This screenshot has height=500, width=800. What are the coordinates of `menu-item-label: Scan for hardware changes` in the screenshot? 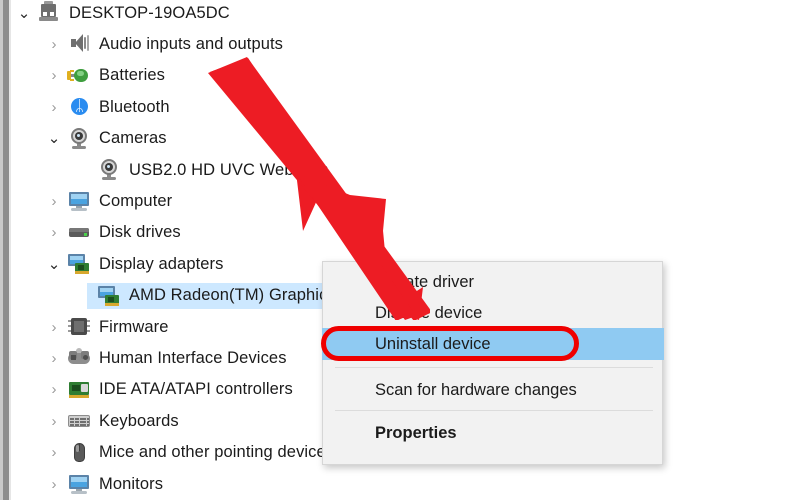 It's located at (476, 390).